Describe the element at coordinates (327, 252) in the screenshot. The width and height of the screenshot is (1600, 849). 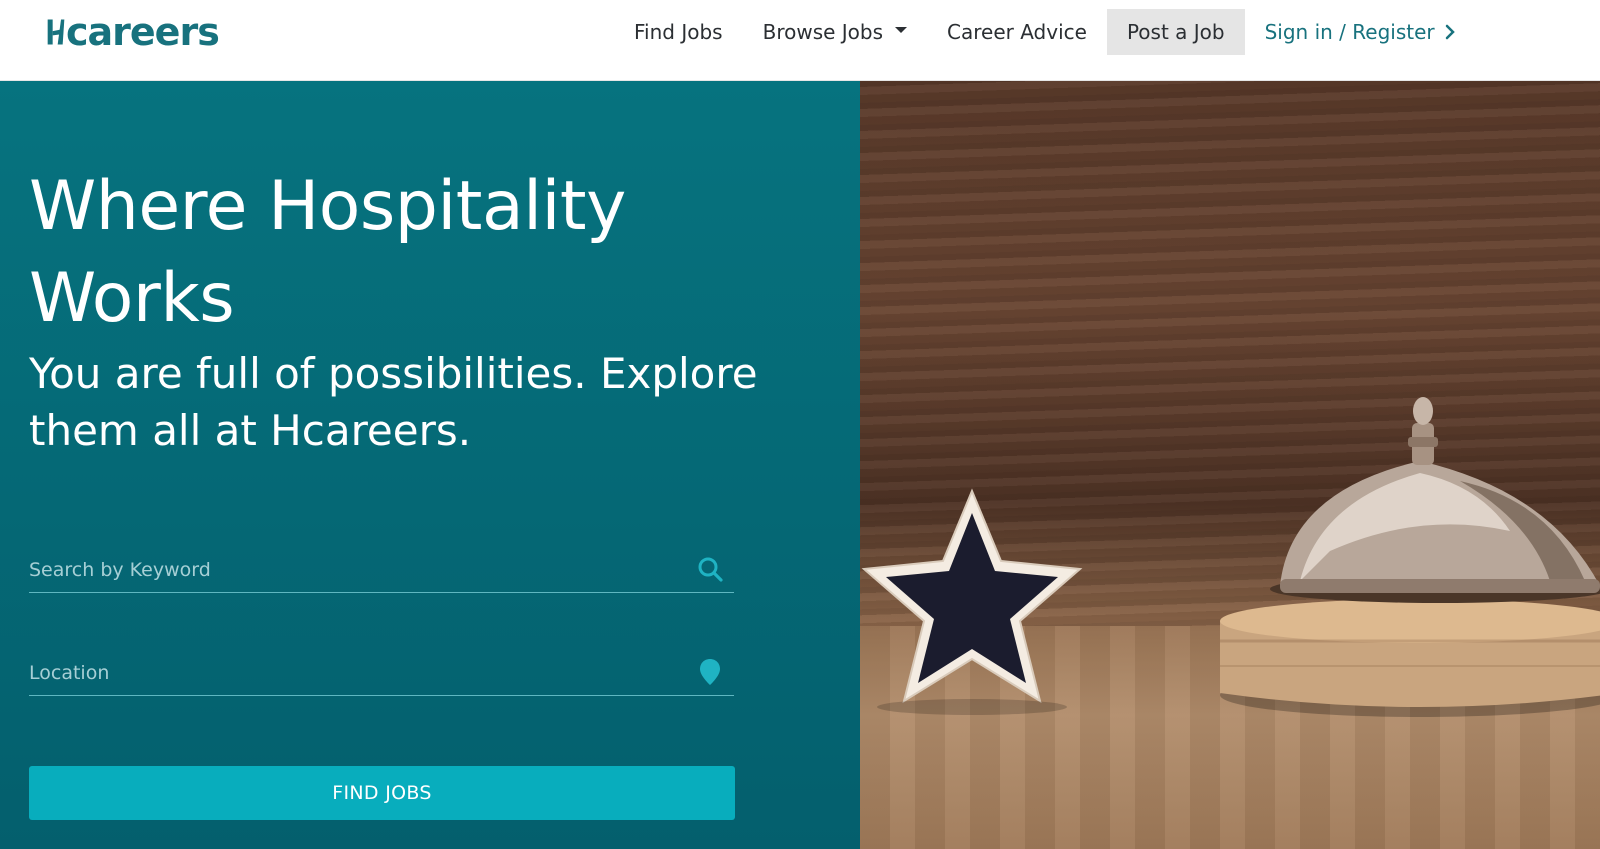
I see `hero-headline: Where Hospitality Works` at that location.